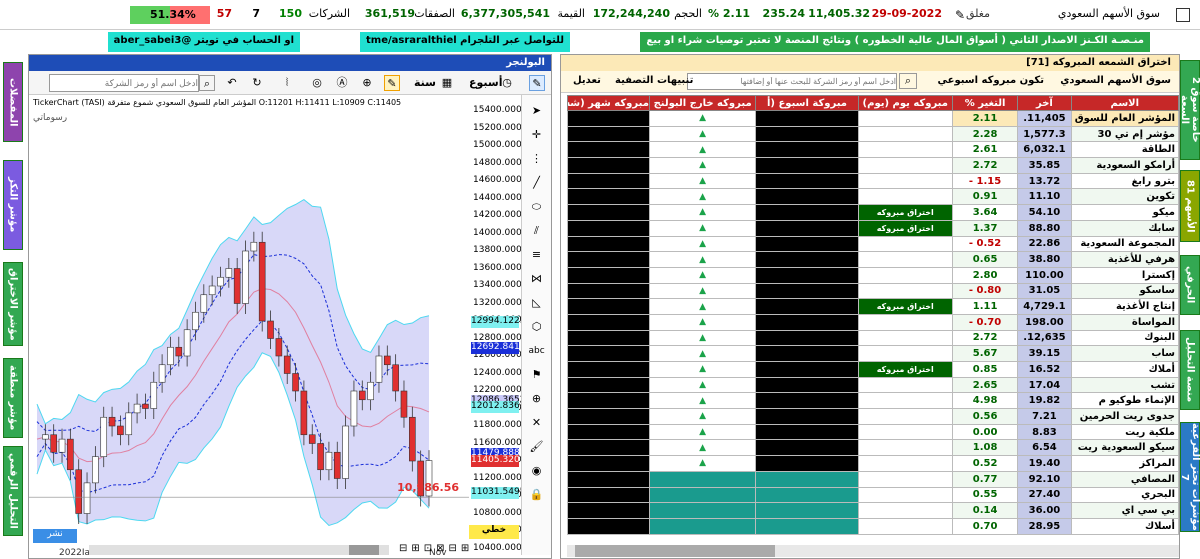 This screenshot has height=559, width=1200. Describe the element at coordinates (239, 550) in the screenshot. I see `chart-scrollbar` at that location.